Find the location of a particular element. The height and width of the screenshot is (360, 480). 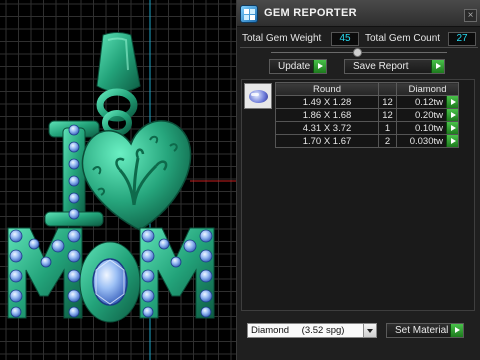

gem-weight-cell: 0.030tw is located at coordinates (427, 141).